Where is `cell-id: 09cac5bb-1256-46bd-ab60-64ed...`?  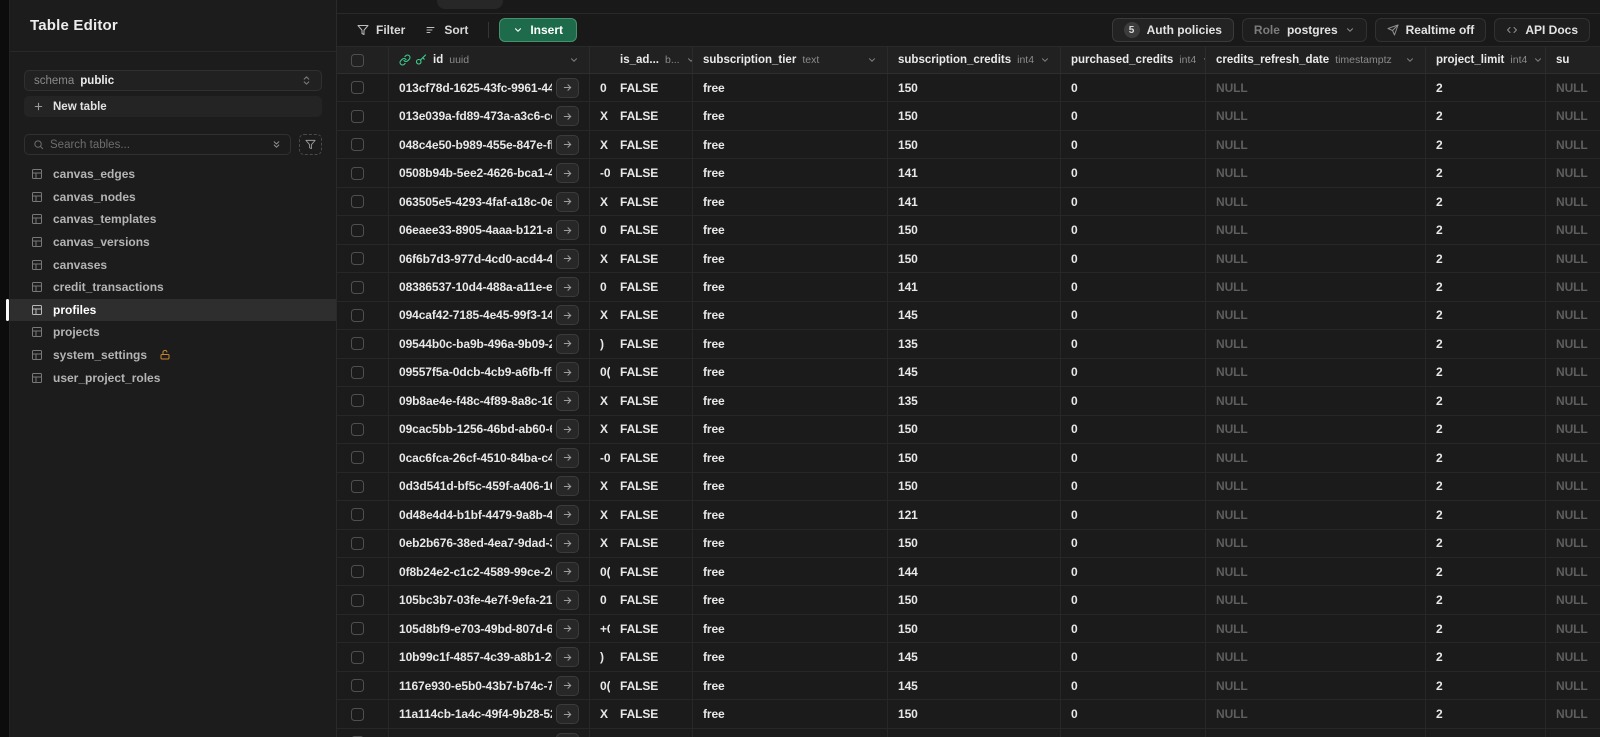
cell-id: 09cac5bb-1256-46bd-ab60-64ed... is located at coordinates (489, 429).